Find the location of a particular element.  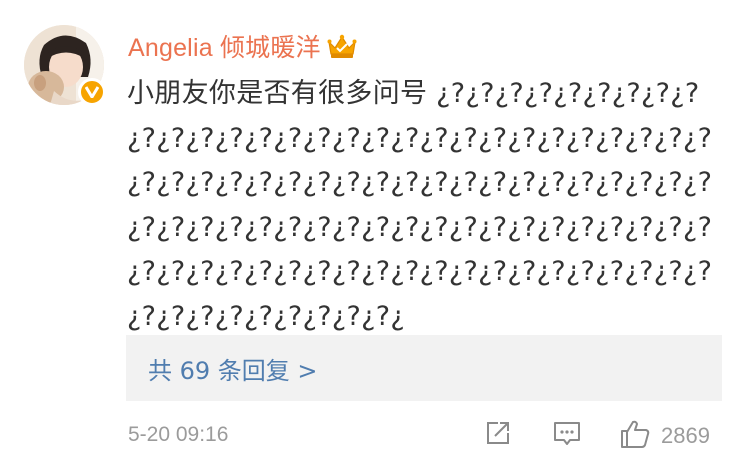

view-replies-button: 共 69 条回复 > is located at coordinates (424, 368).